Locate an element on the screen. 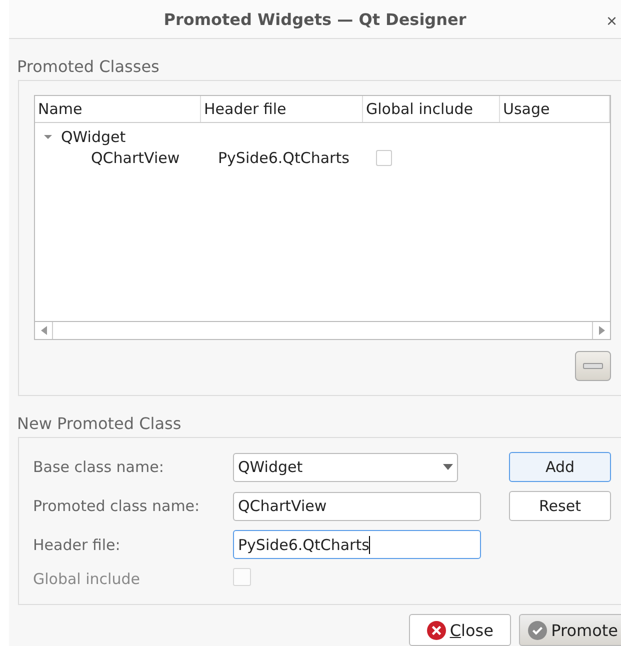 The width and height of the screenshot is (621, 646). field-label: Promoted class name: is located at coordinates (117, 506).